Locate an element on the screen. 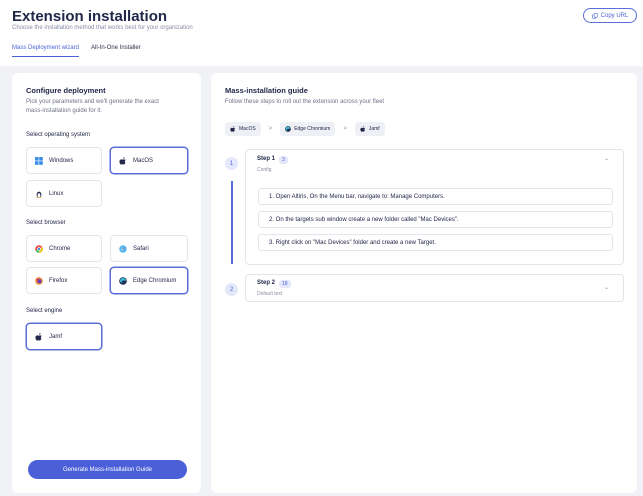 Image resolution: width=643 pixels, height=496 pixels. breadcrumb-label: MacOS is located at coordinates (247, 129).